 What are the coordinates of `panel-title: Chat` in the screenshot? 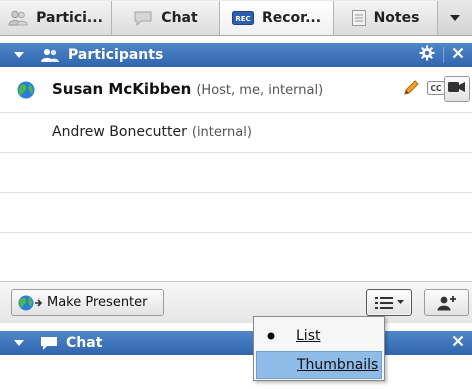 It's located at (84, 343).